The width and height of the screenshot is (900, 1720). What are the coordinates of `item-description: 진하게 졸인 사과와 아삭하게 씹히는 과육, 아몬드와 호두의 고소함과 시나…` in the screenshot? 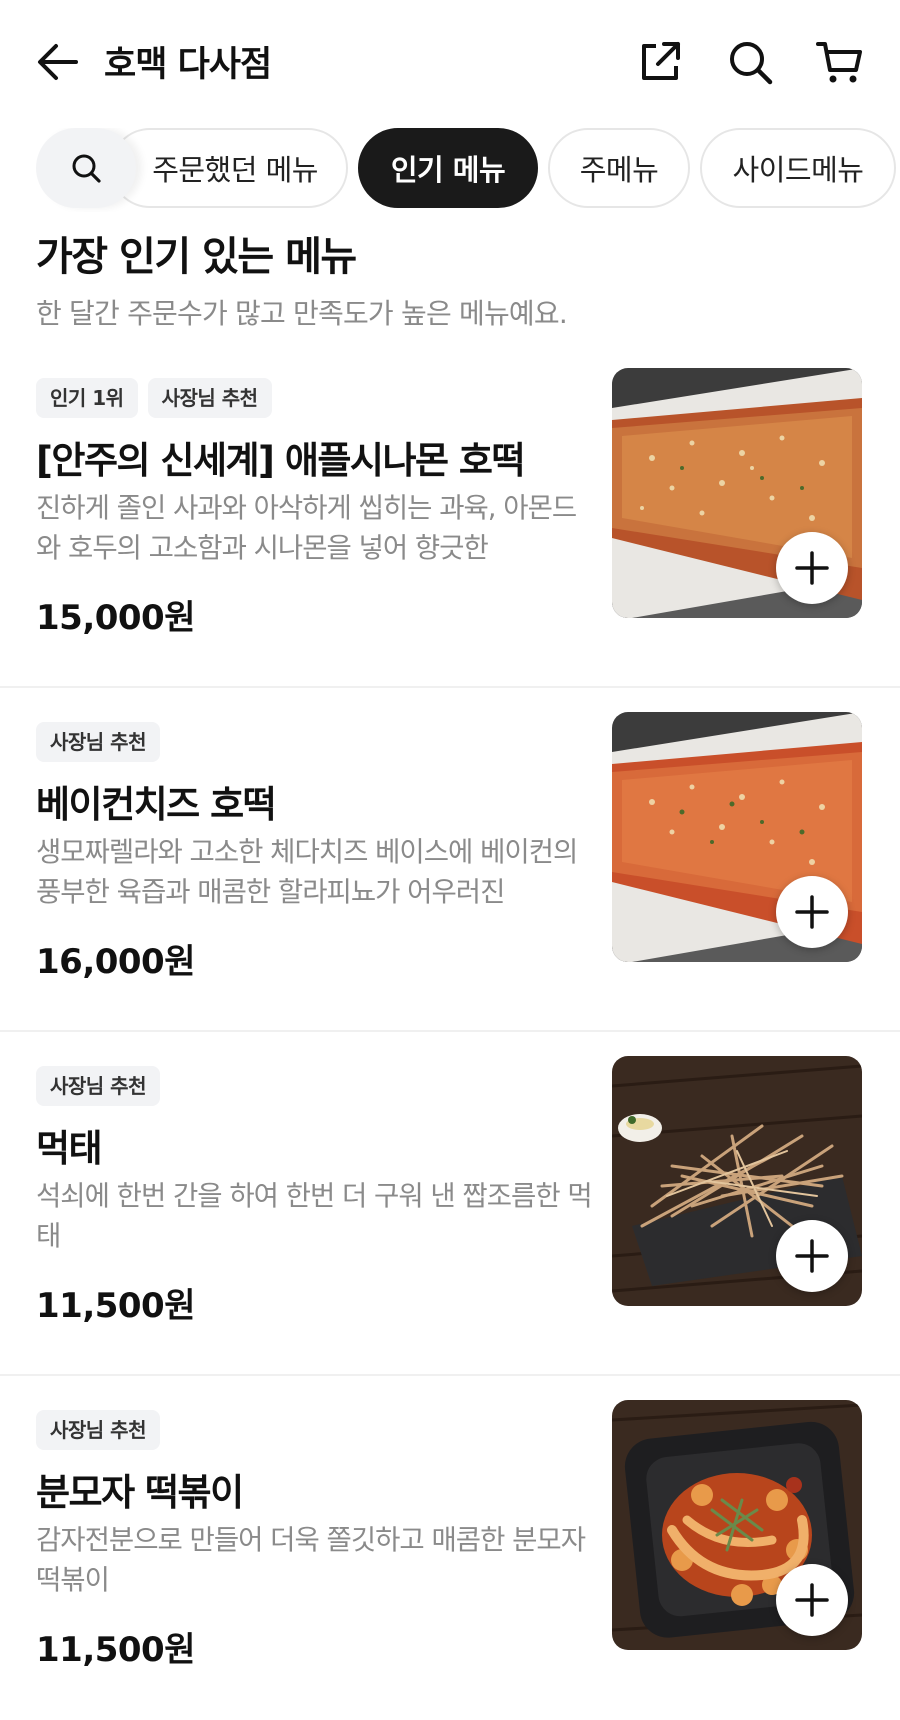 It's located at (306, 528).